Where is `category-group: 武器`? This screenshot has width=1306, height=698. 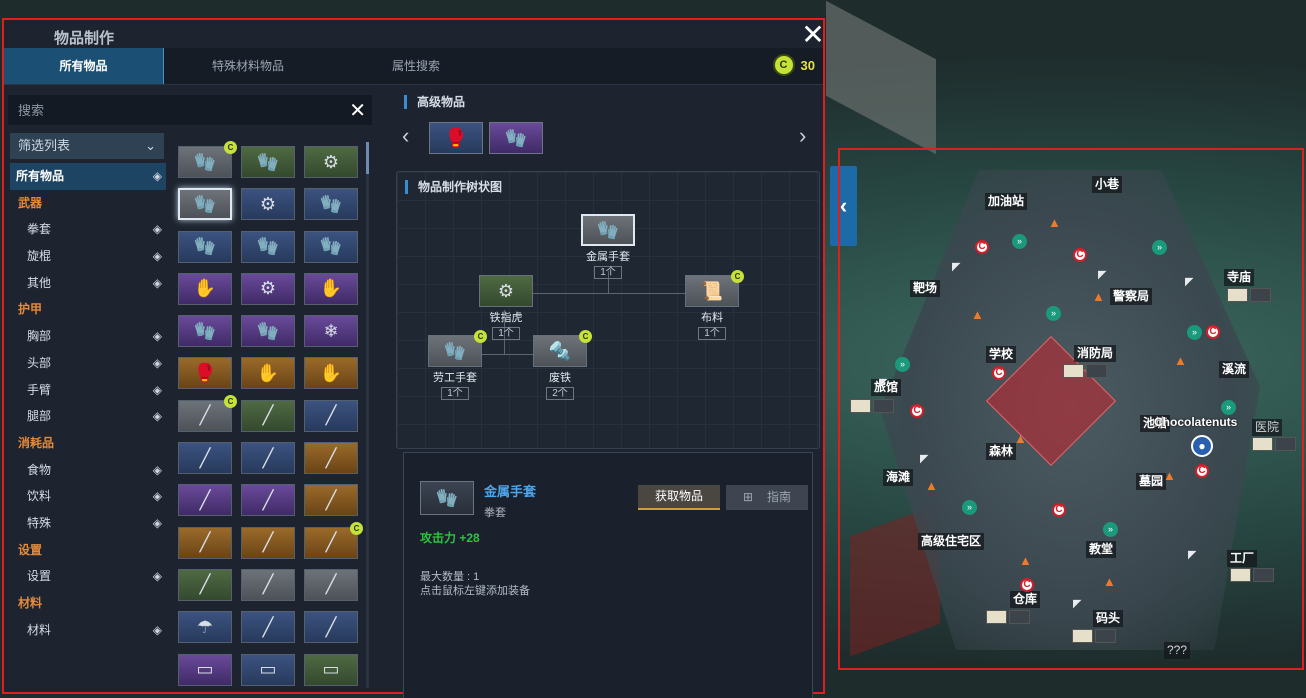 category-group: 武器 is located at coordinates (88, 203).